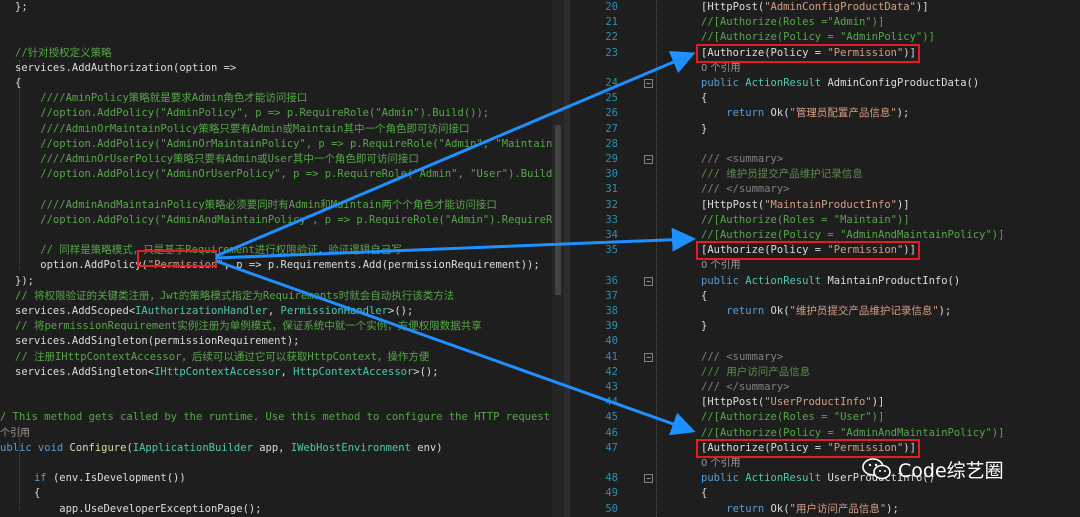 This screenshot has height=517, width=1080. I want to click on code-token: "AdminConfigProductData", so click(840, 7).